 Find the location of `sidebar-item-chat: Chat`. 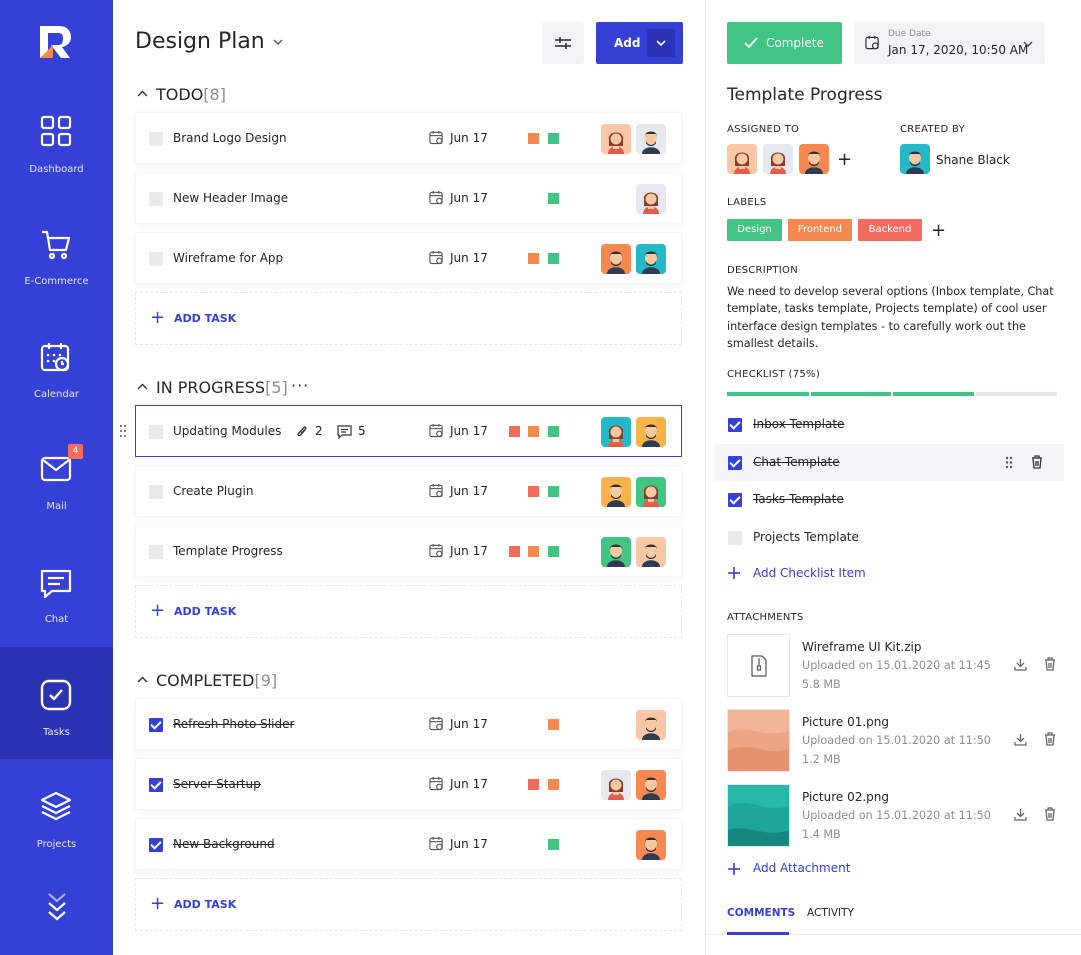

sidebar-item-chat: Chat is located at coordinates (56, 606).